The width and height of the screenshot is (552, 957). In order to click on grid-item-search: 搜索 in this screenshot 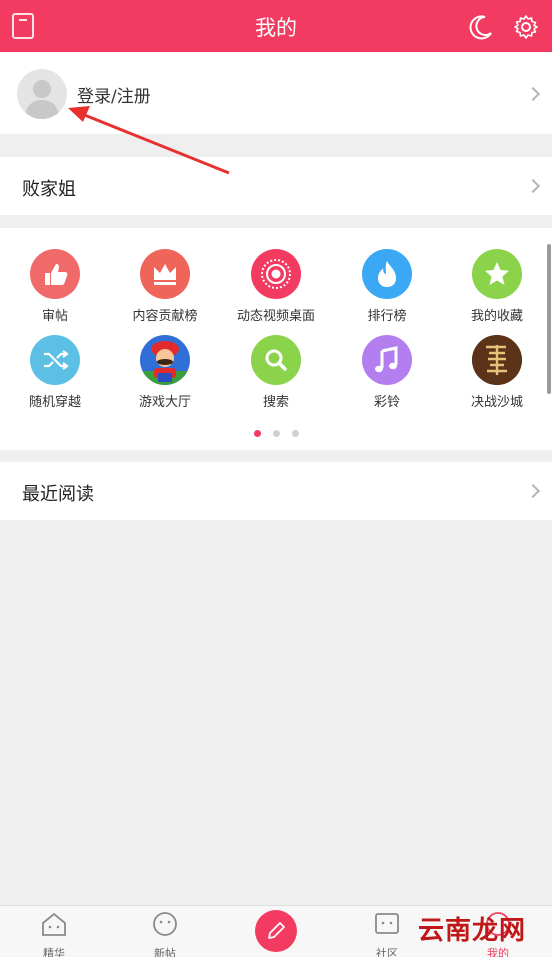, I will do `click(276, 372)`.